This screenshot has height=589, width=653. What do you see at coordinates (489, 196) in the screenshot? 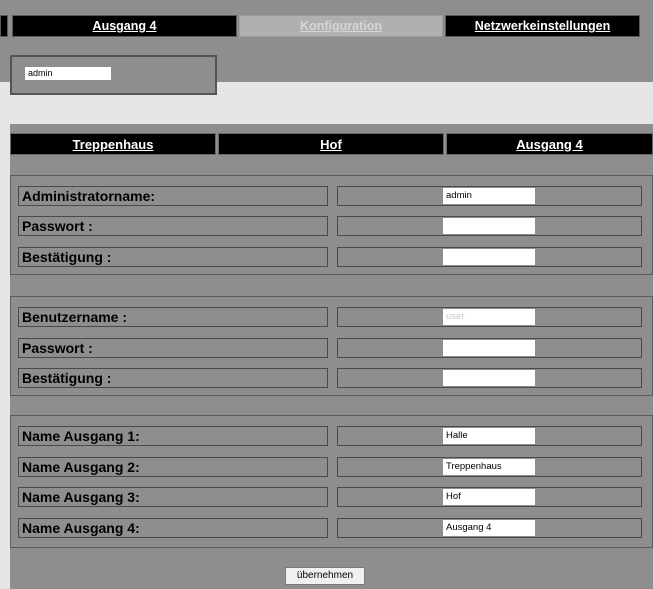
I see `admin-name-input: admin` at bounding box center [489, 196].